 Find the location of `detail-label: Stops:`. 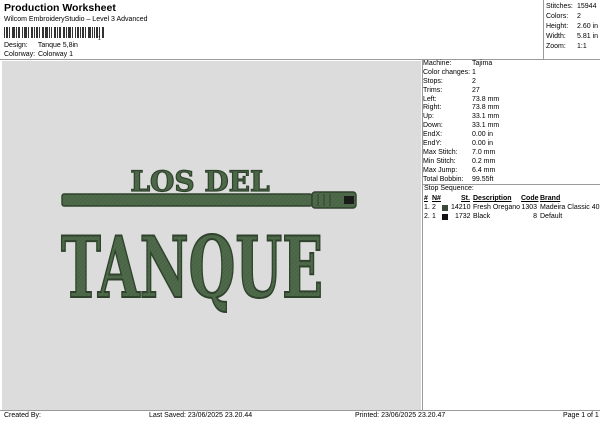

detail-label: Stops: is located at coordinates (433, 81).